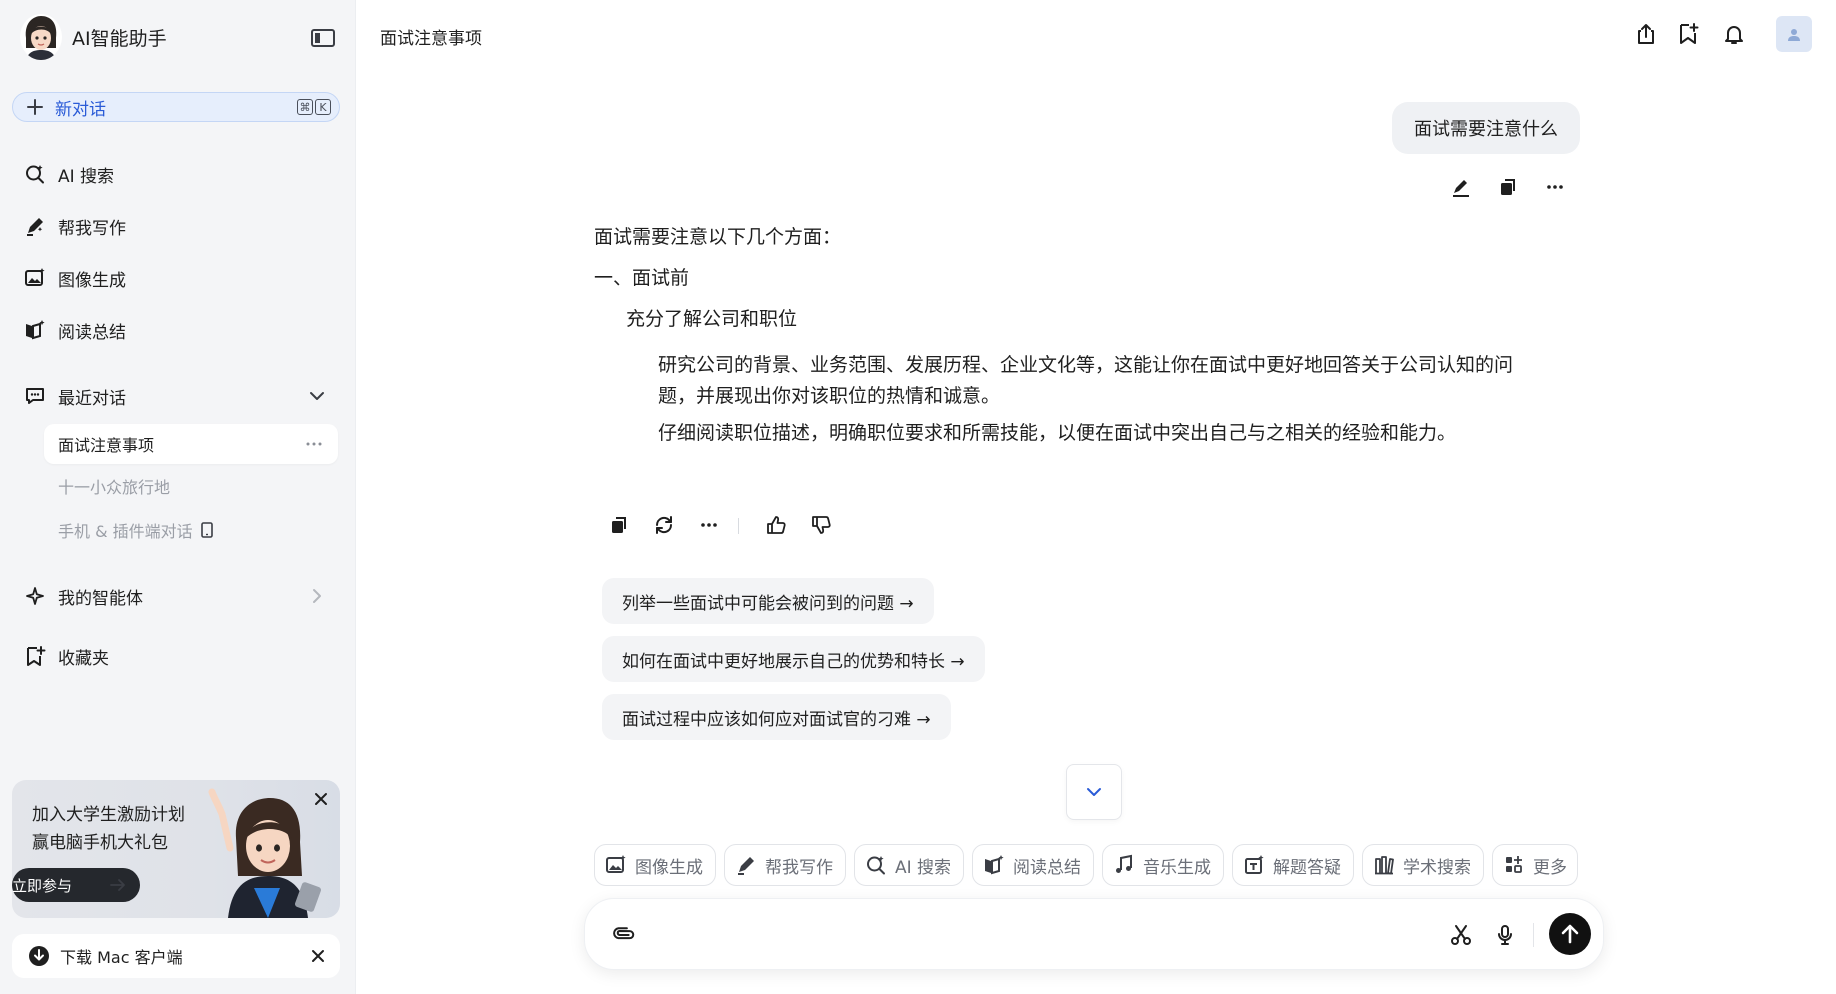 The height and width of the screenshot is (994, 1836). I want to click on tool-academic-search: 学术搜索, so click(1423, 865).